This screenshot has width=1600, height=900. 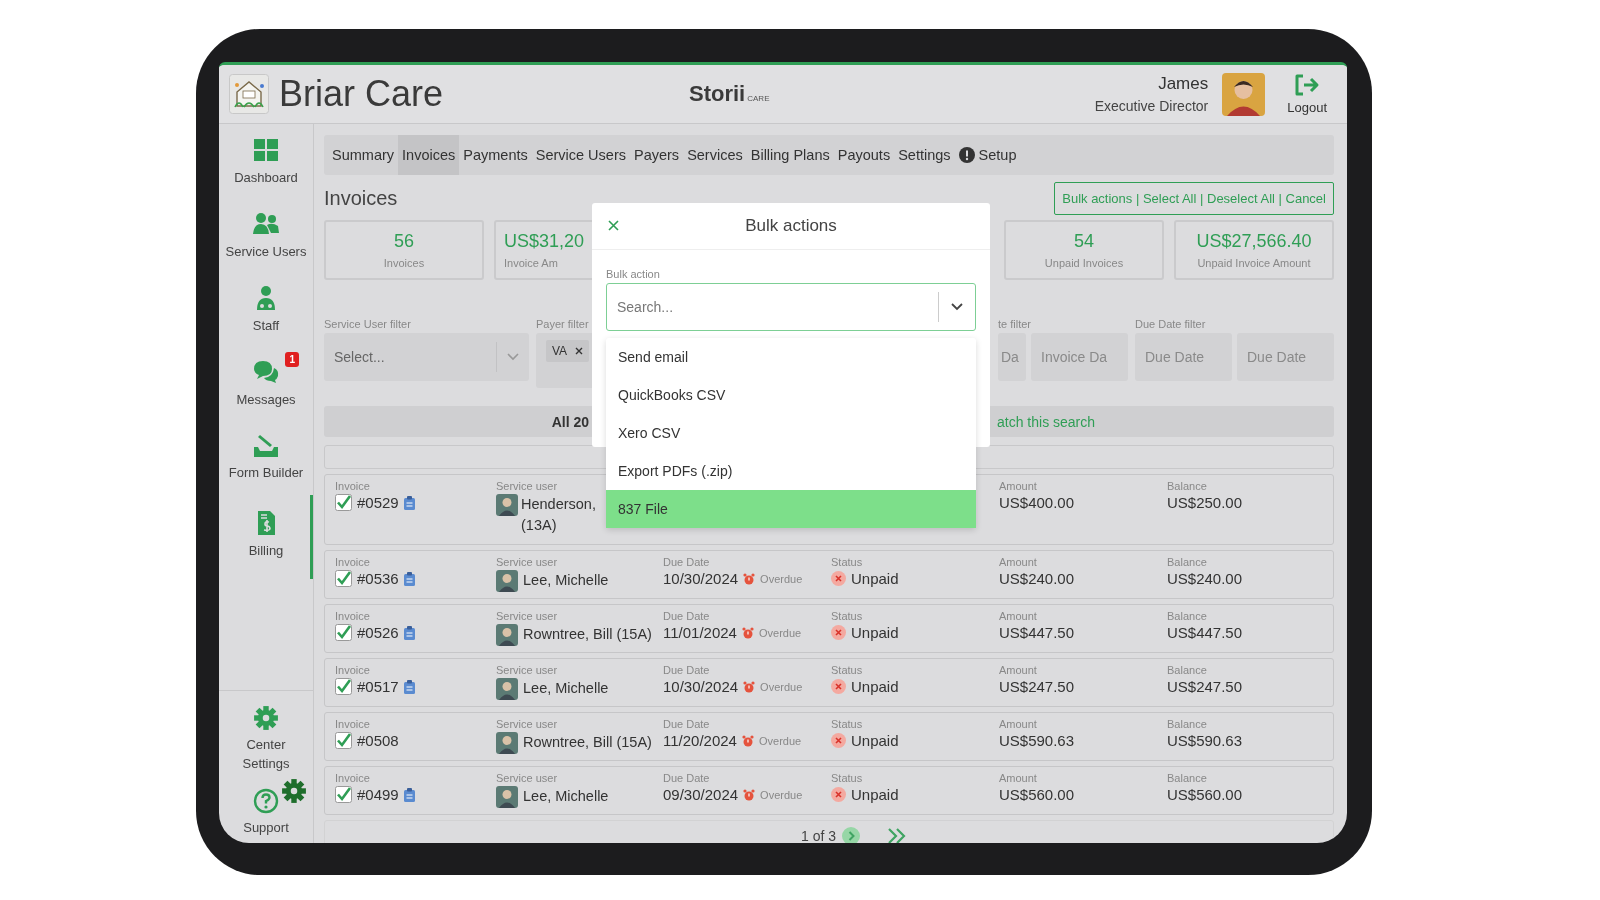 I want to click on dropdown-option: 837 File, so click(x=791, y=509).